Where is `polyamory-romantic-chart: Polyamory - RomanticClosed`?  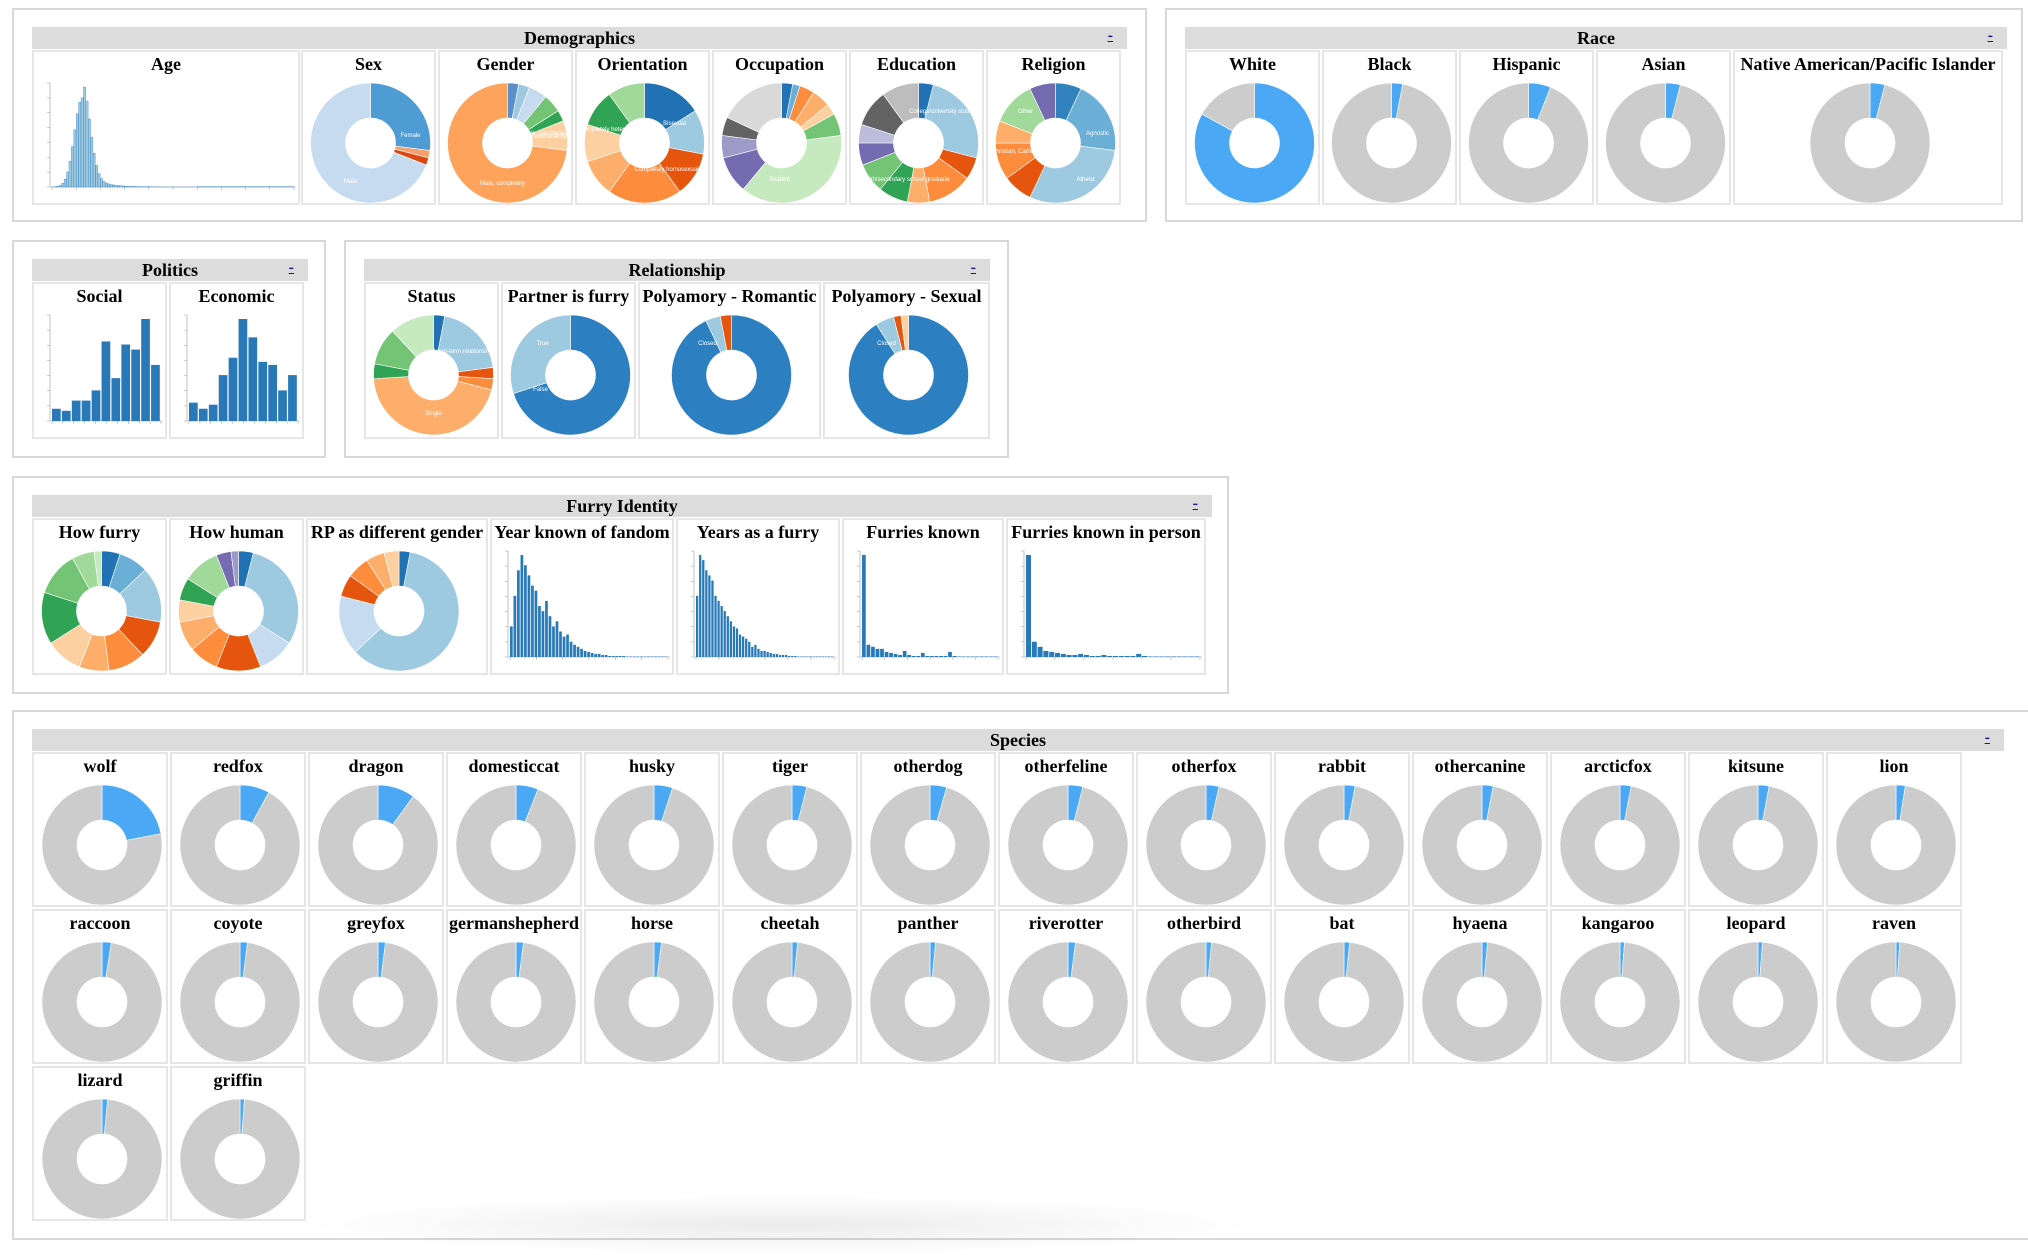 polyamory-romantic-chart: Polyamory - RomanticClosed is located at coordinates (729, 360).